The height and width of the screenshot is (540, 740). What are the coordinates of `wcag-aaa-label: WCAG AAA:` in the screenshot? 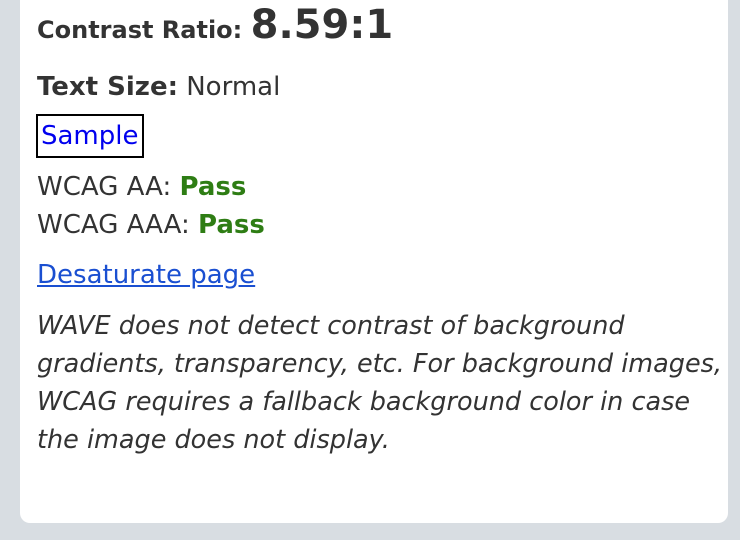 It's located at (113, 225).